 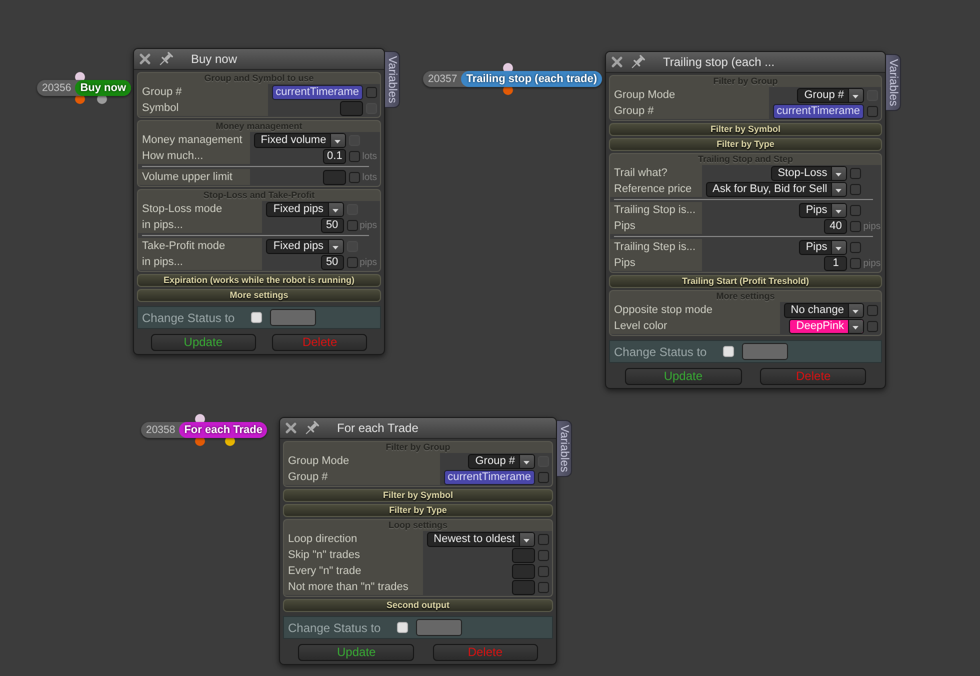 I want to click on window-title: For each Trade, so click(x=377, y=428).